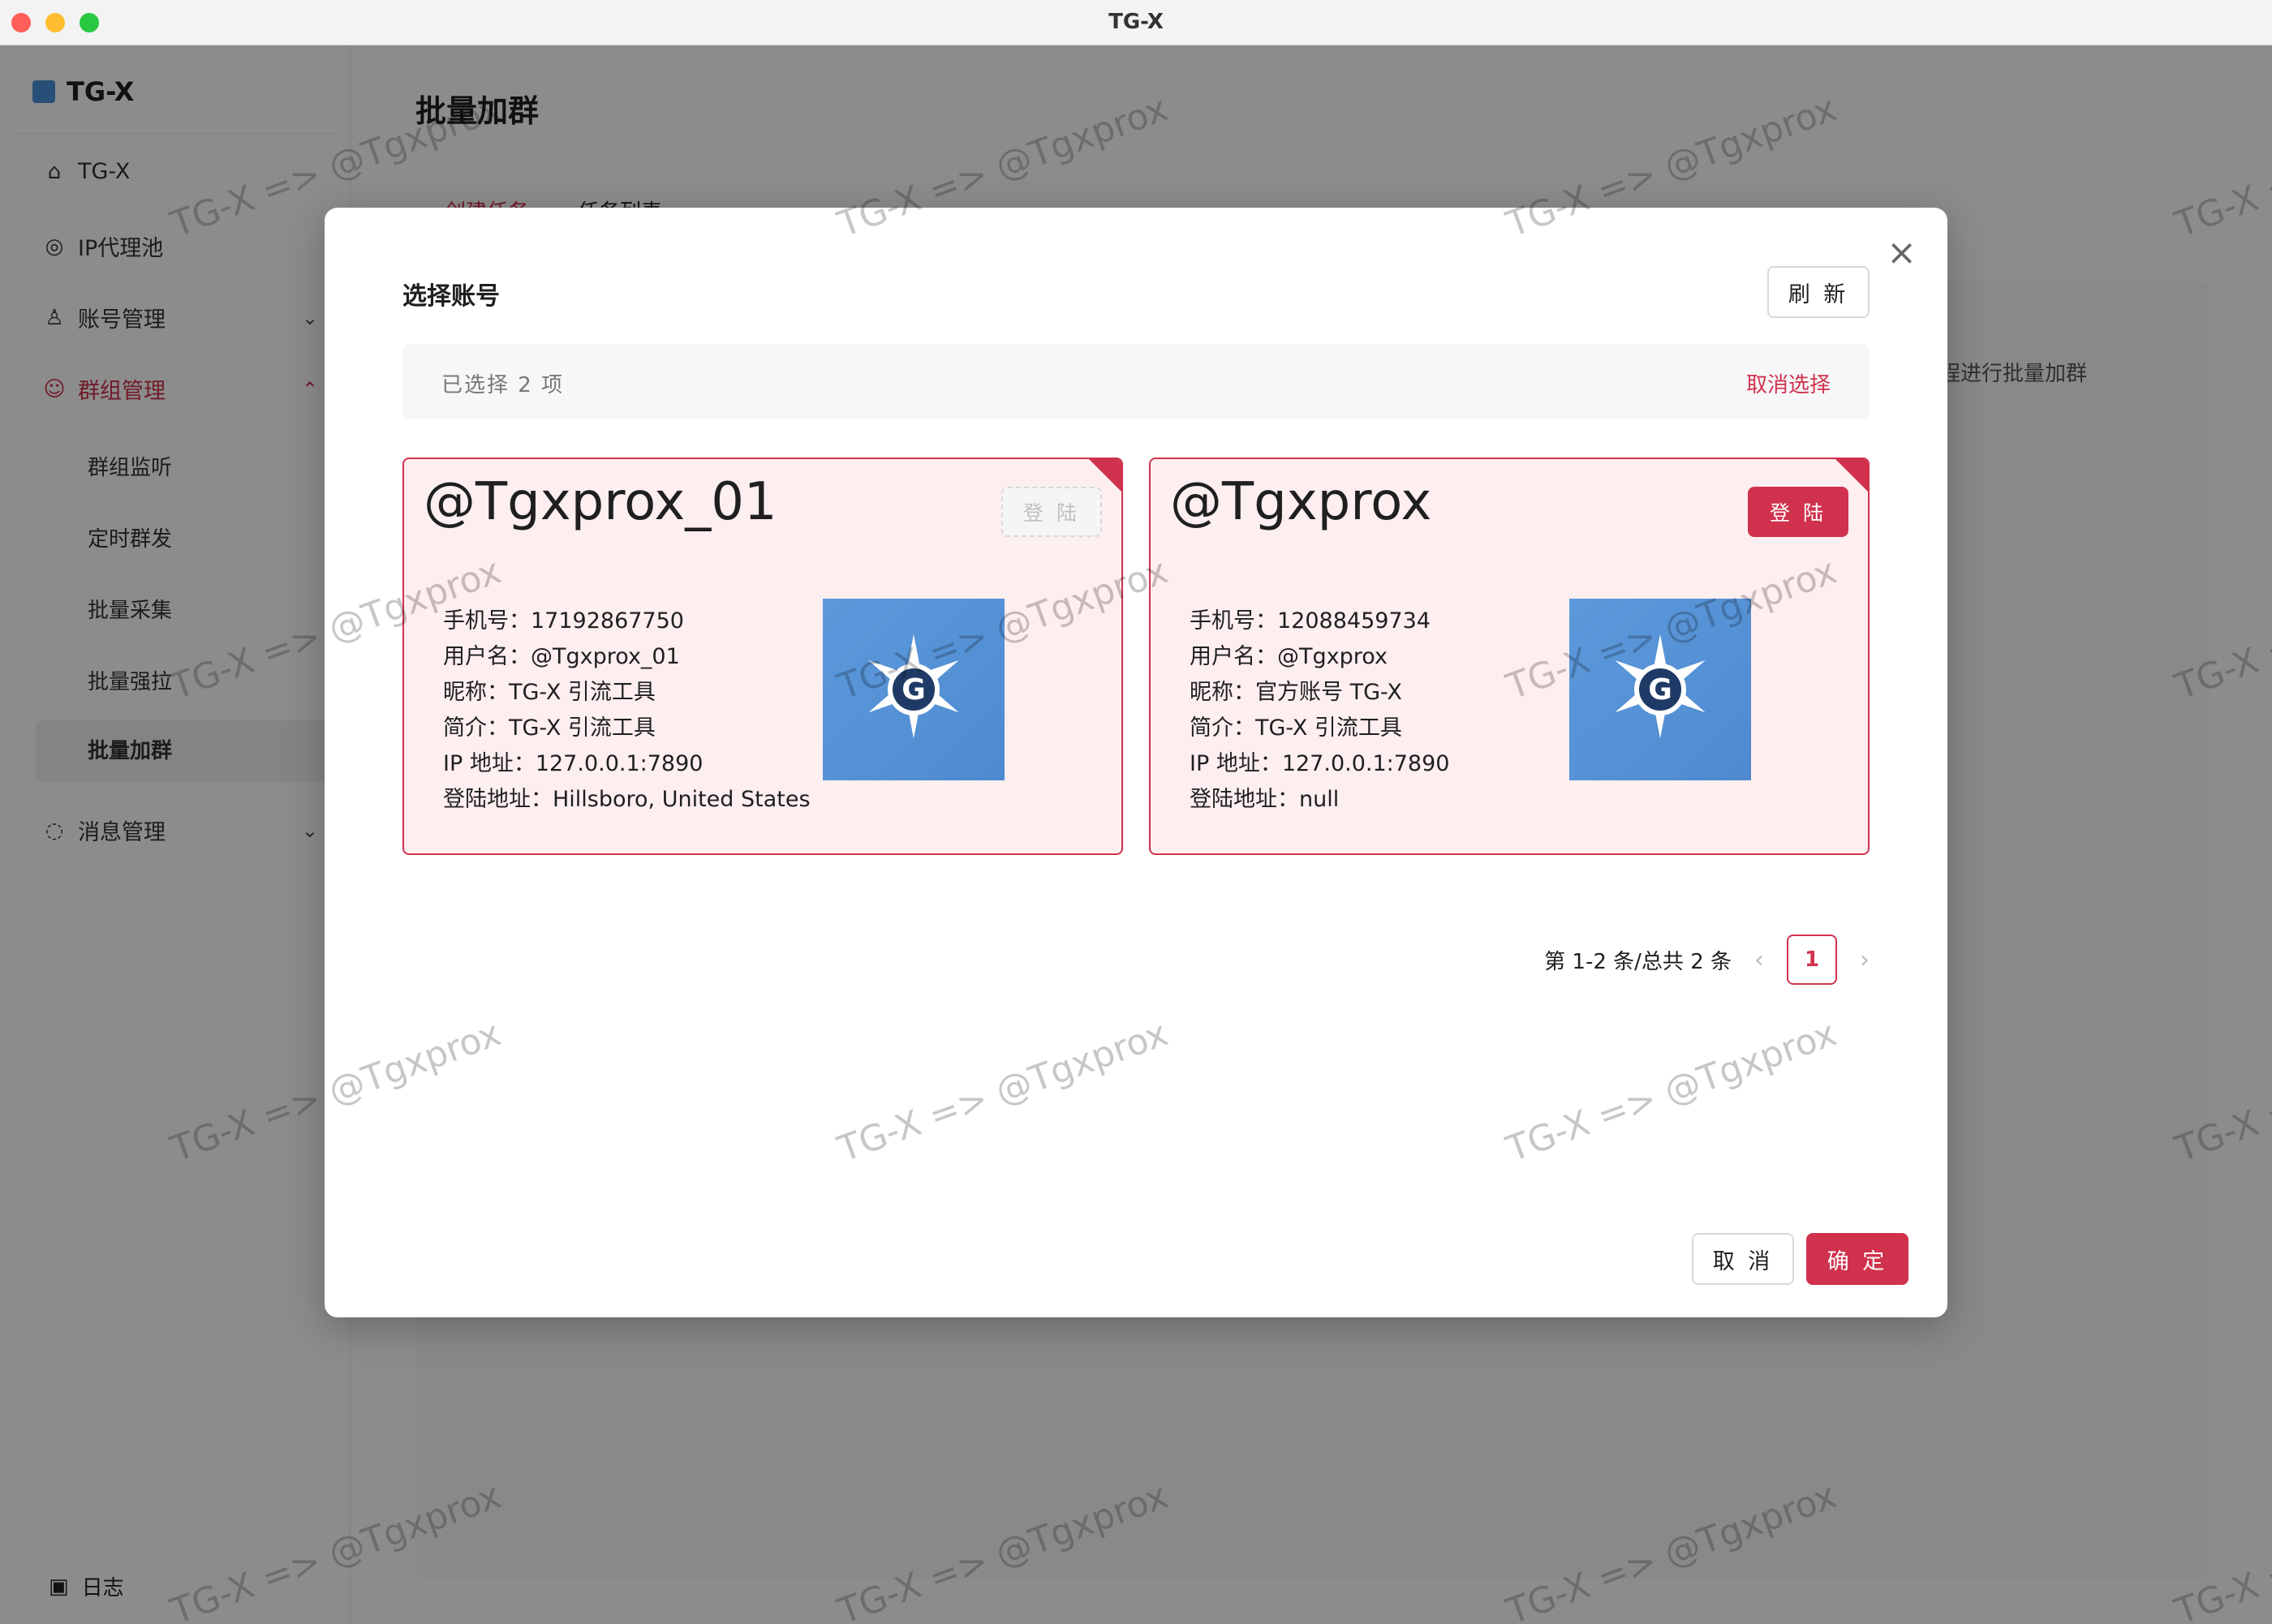 The image size is (2272, 1624). I want to click on account-name: @Tgxprox_01, so click(600, 502).